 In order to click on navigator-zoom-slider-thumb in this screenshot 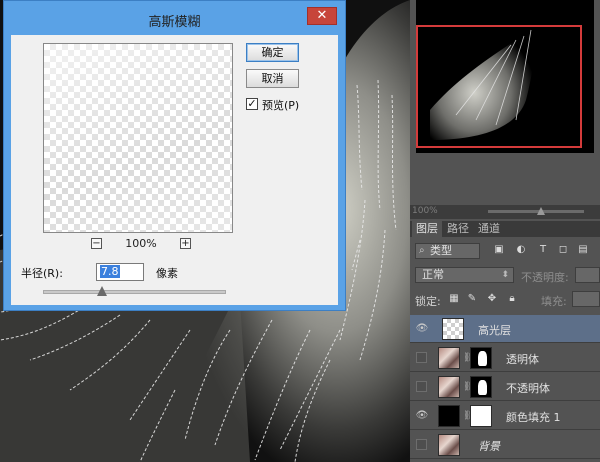, I will do `click(540, 211)`.